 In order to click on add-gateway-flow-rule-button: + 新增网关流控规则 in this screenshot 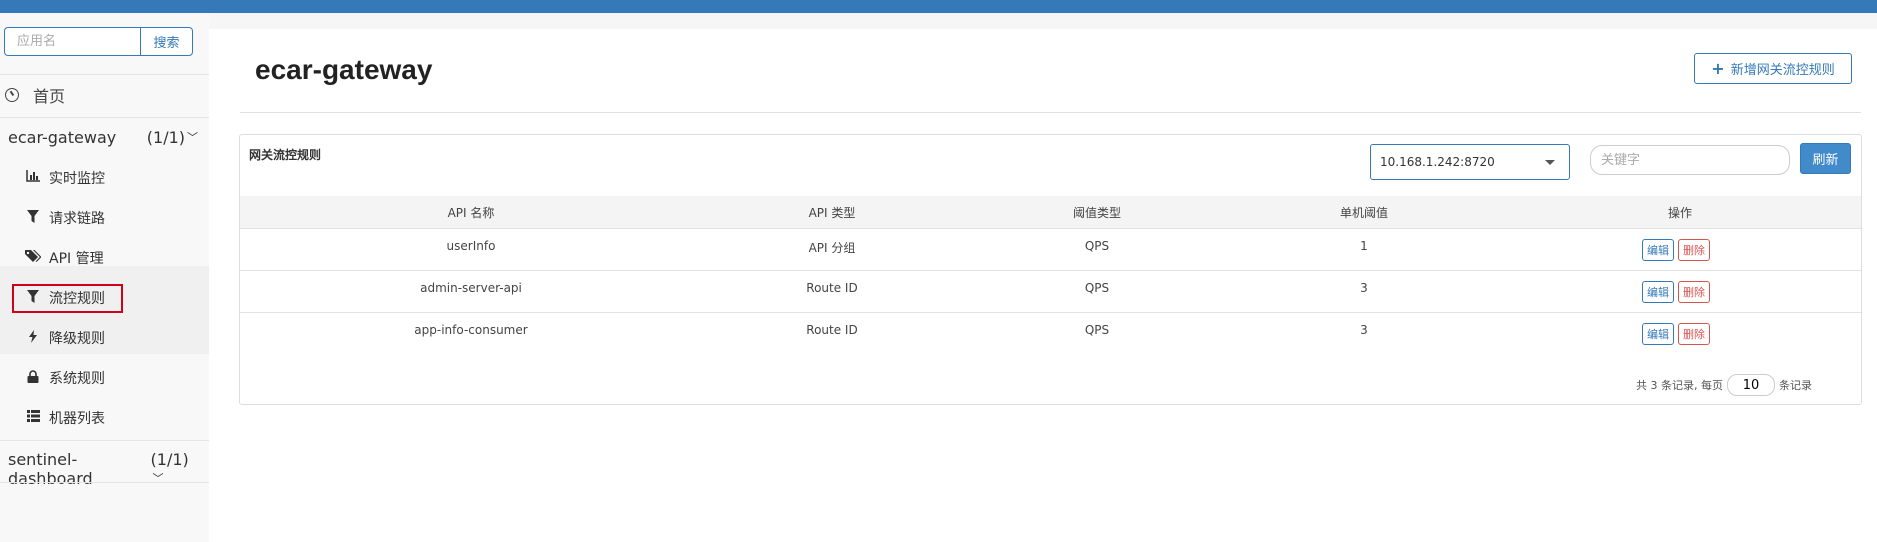, I will do `click(1773, 68)`.